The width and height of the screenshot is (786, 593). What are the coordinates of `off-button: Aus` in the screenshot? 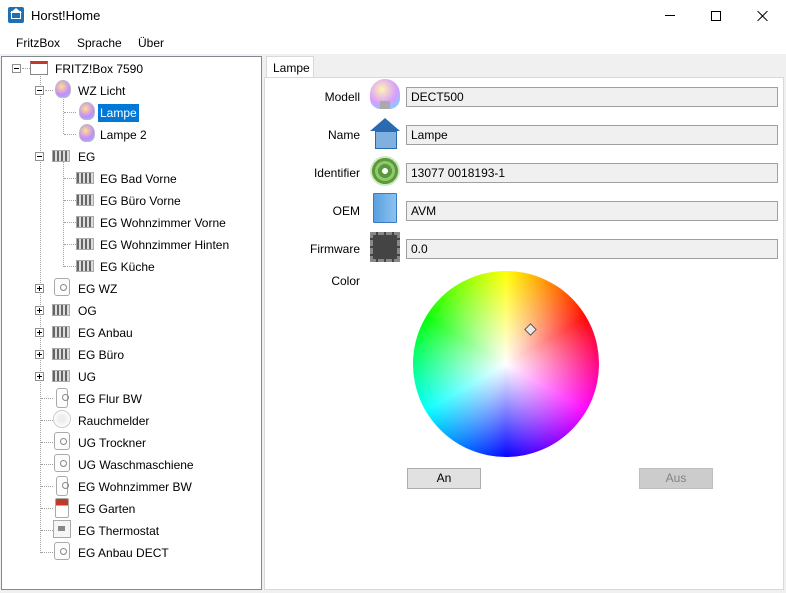 It's located at (676, 478).